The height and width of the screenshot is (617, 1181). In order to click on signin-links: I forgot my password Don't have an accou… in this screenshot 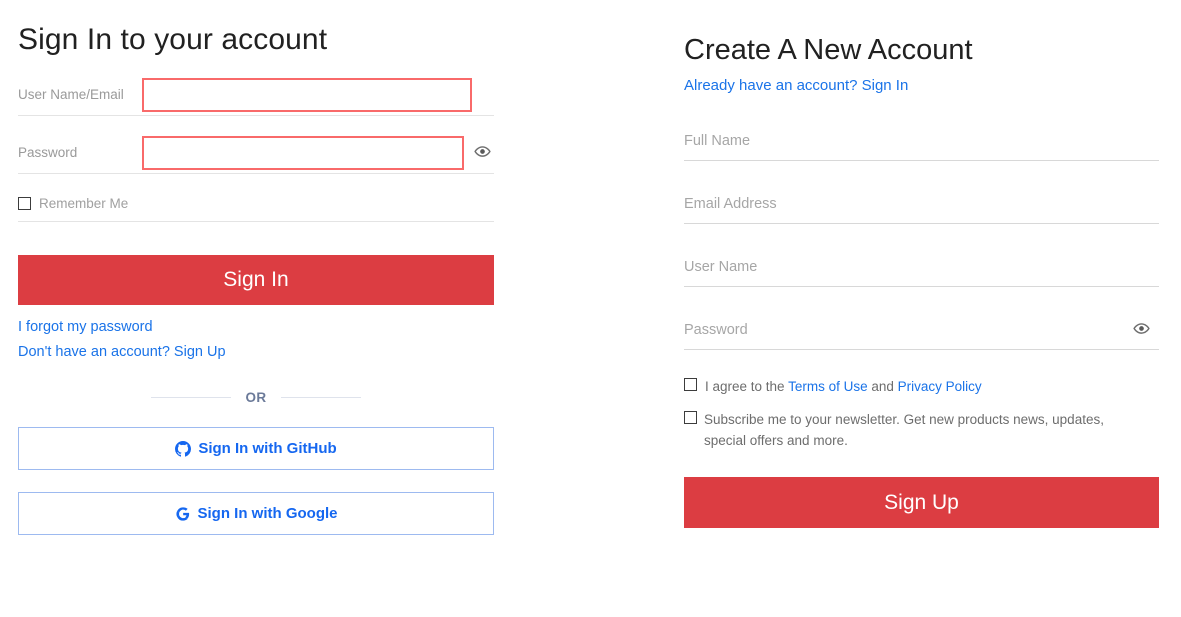, I will do `click(256, 340)`.